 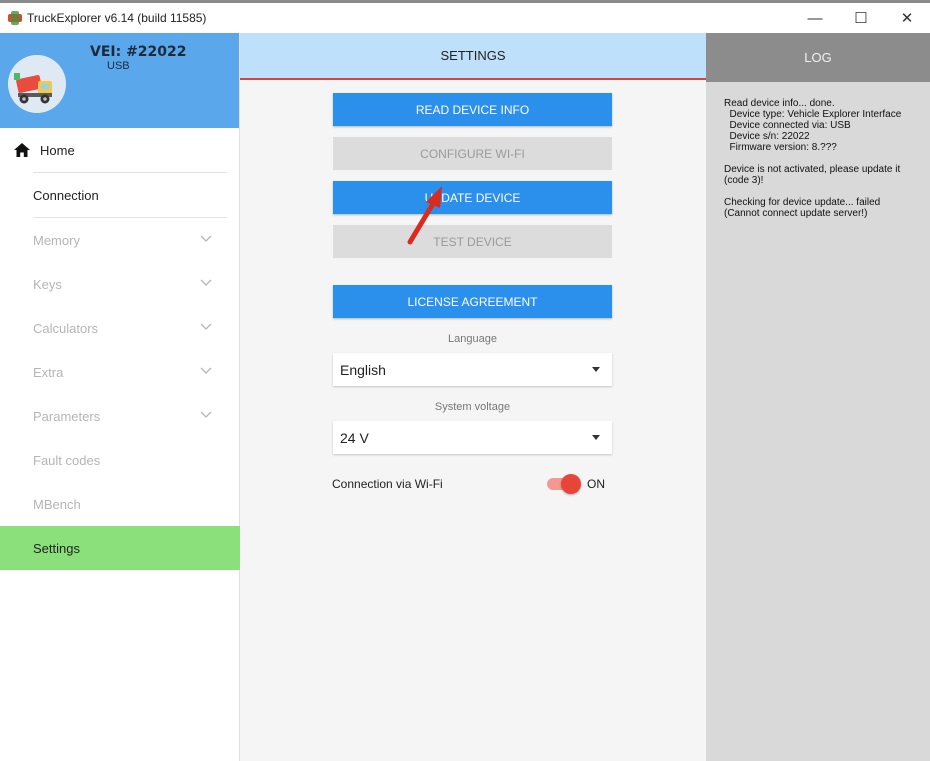 I want to click on maximize-button: ☐, so click(x=861, y=18).